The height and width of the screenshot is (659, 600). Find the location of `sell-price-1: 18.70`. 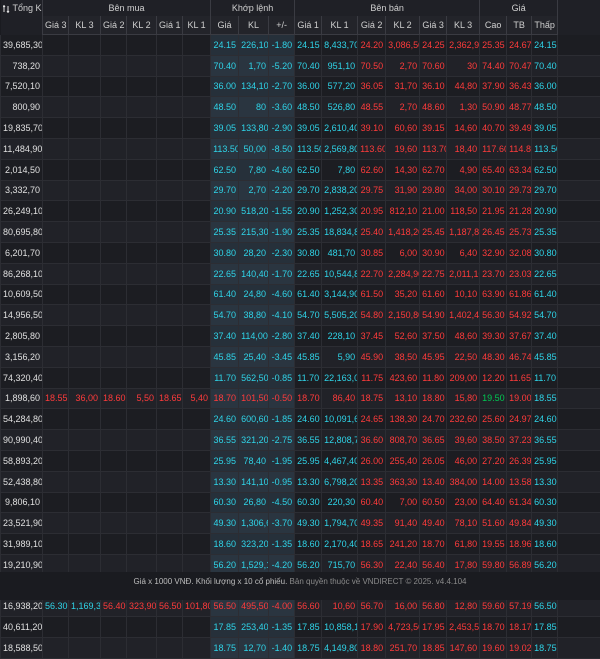

sell-price-1: 18.70 is located at coordinates (308, 398).